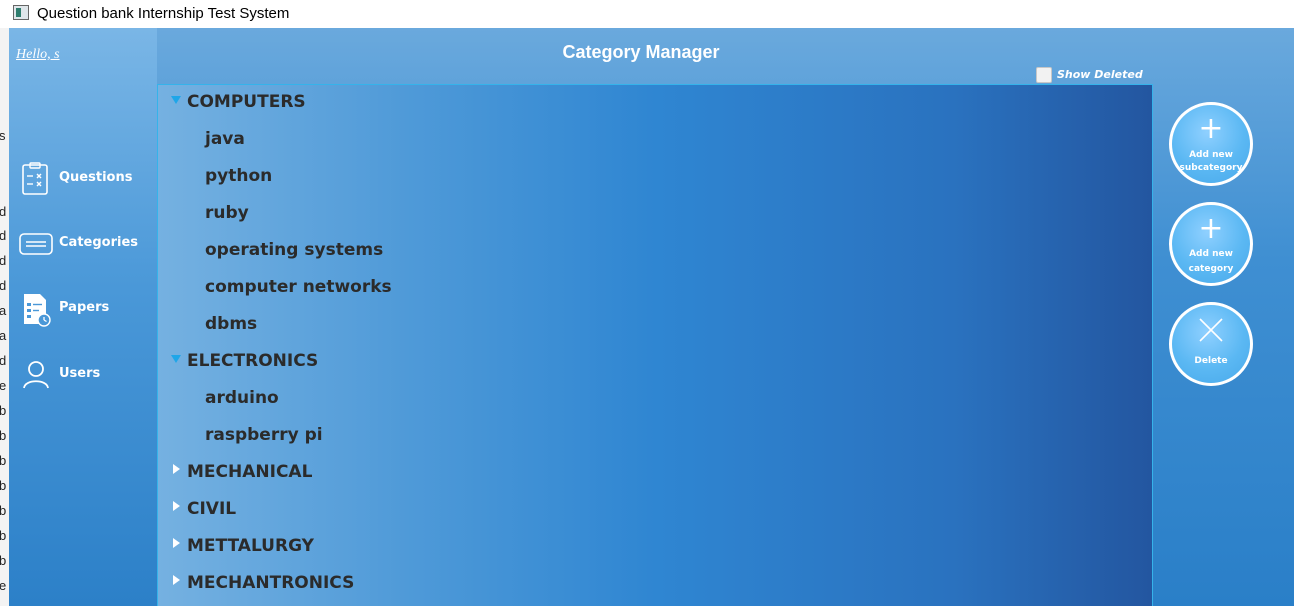 This screenshot has height=606, width=1294. I want to click on sidebar-item-label: Questions, so click(96, 177).